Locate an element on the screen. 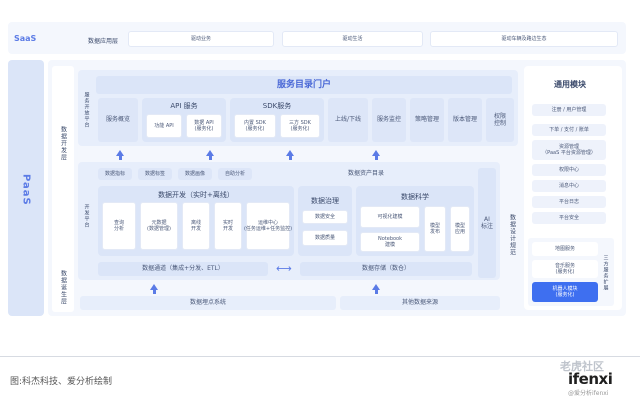 The width and height of the screenshot is (640, 402). general-item-security: 平台安全 is located at coordinates (569, 218).